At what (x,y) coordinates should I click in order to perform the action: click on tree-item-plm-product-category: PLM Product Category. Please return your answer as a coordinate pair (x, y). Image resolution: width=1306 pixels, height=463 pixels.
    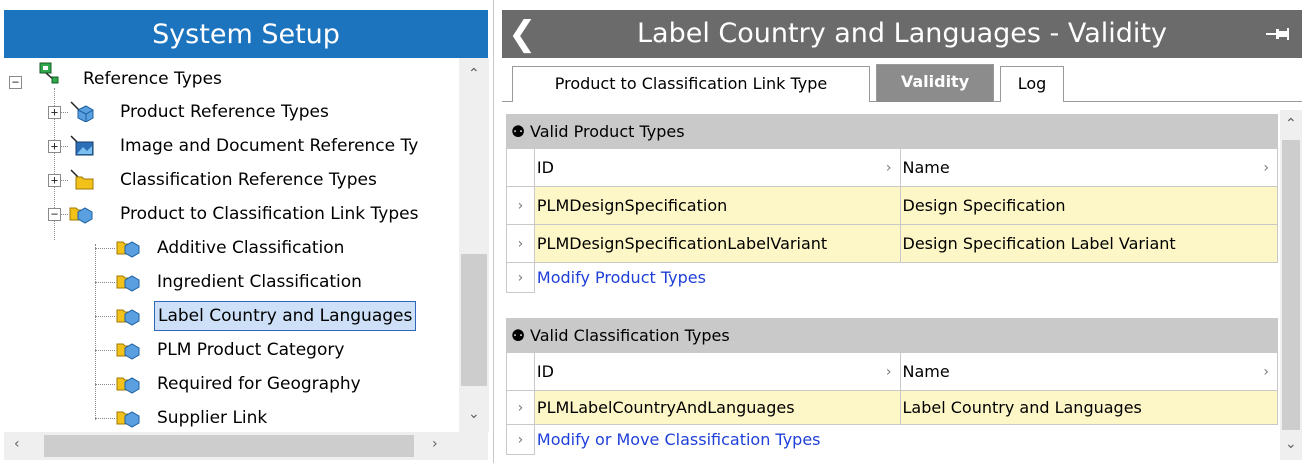
    Looking at the image, I should click on (250, 350).